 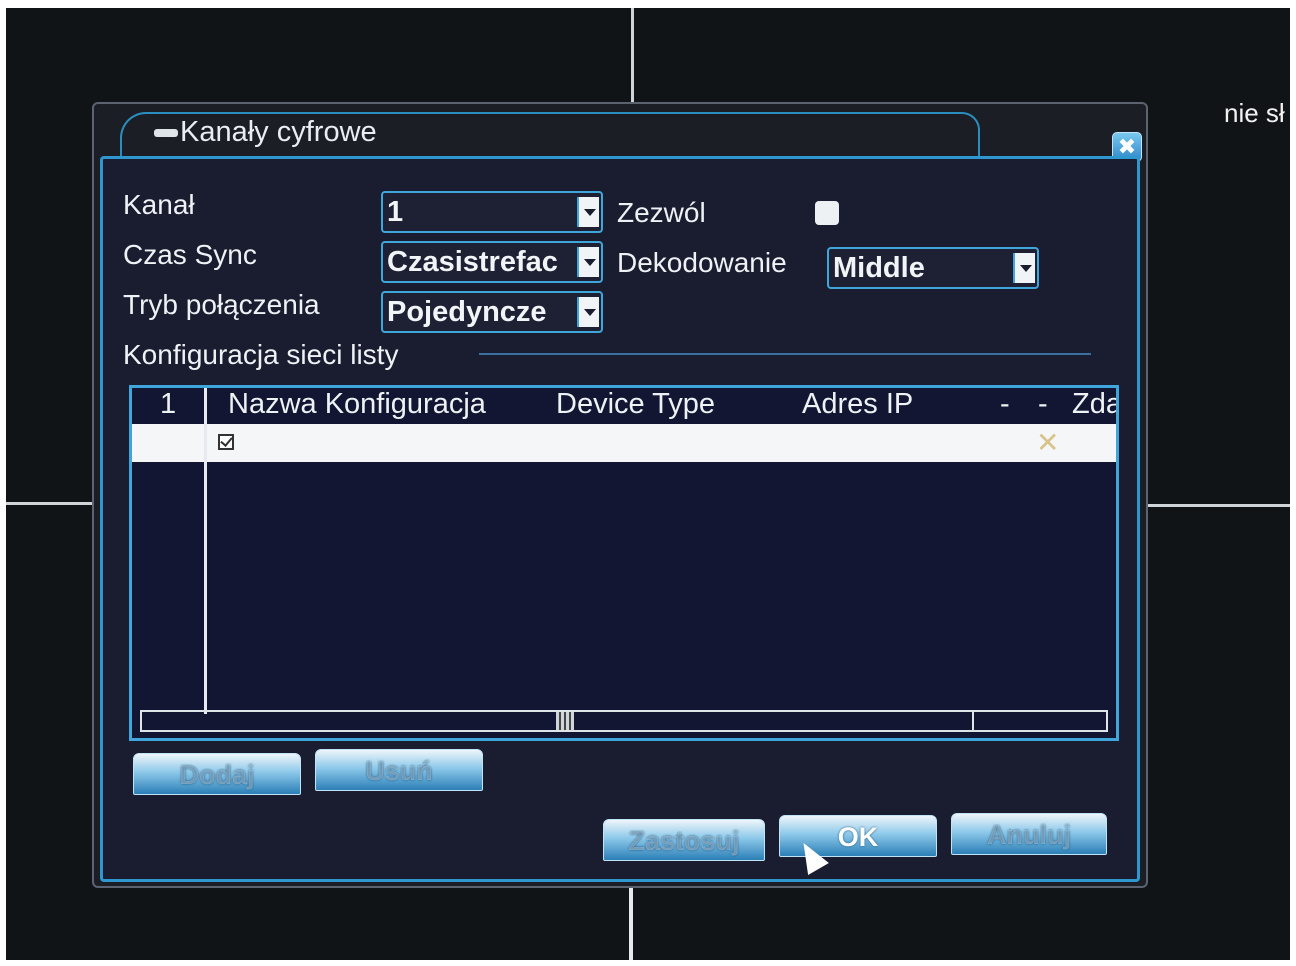 I want to click on column-header-dash-1: -, so click(x=1005, y=404).